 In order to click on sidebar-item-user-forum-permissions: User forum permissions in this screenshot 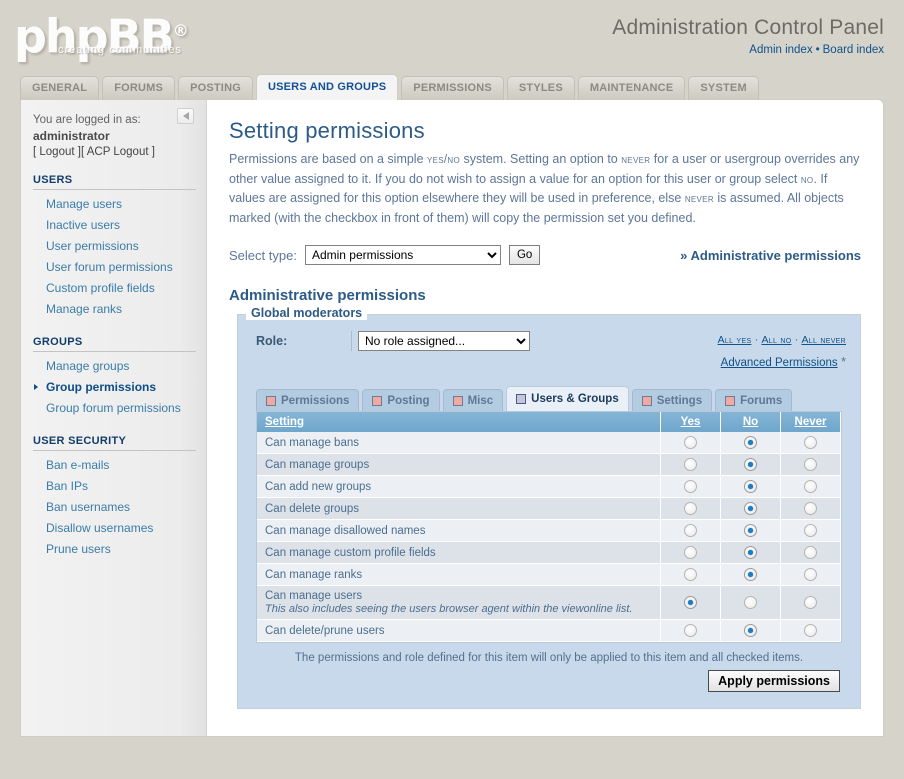, I will do `click(114, 267)`.